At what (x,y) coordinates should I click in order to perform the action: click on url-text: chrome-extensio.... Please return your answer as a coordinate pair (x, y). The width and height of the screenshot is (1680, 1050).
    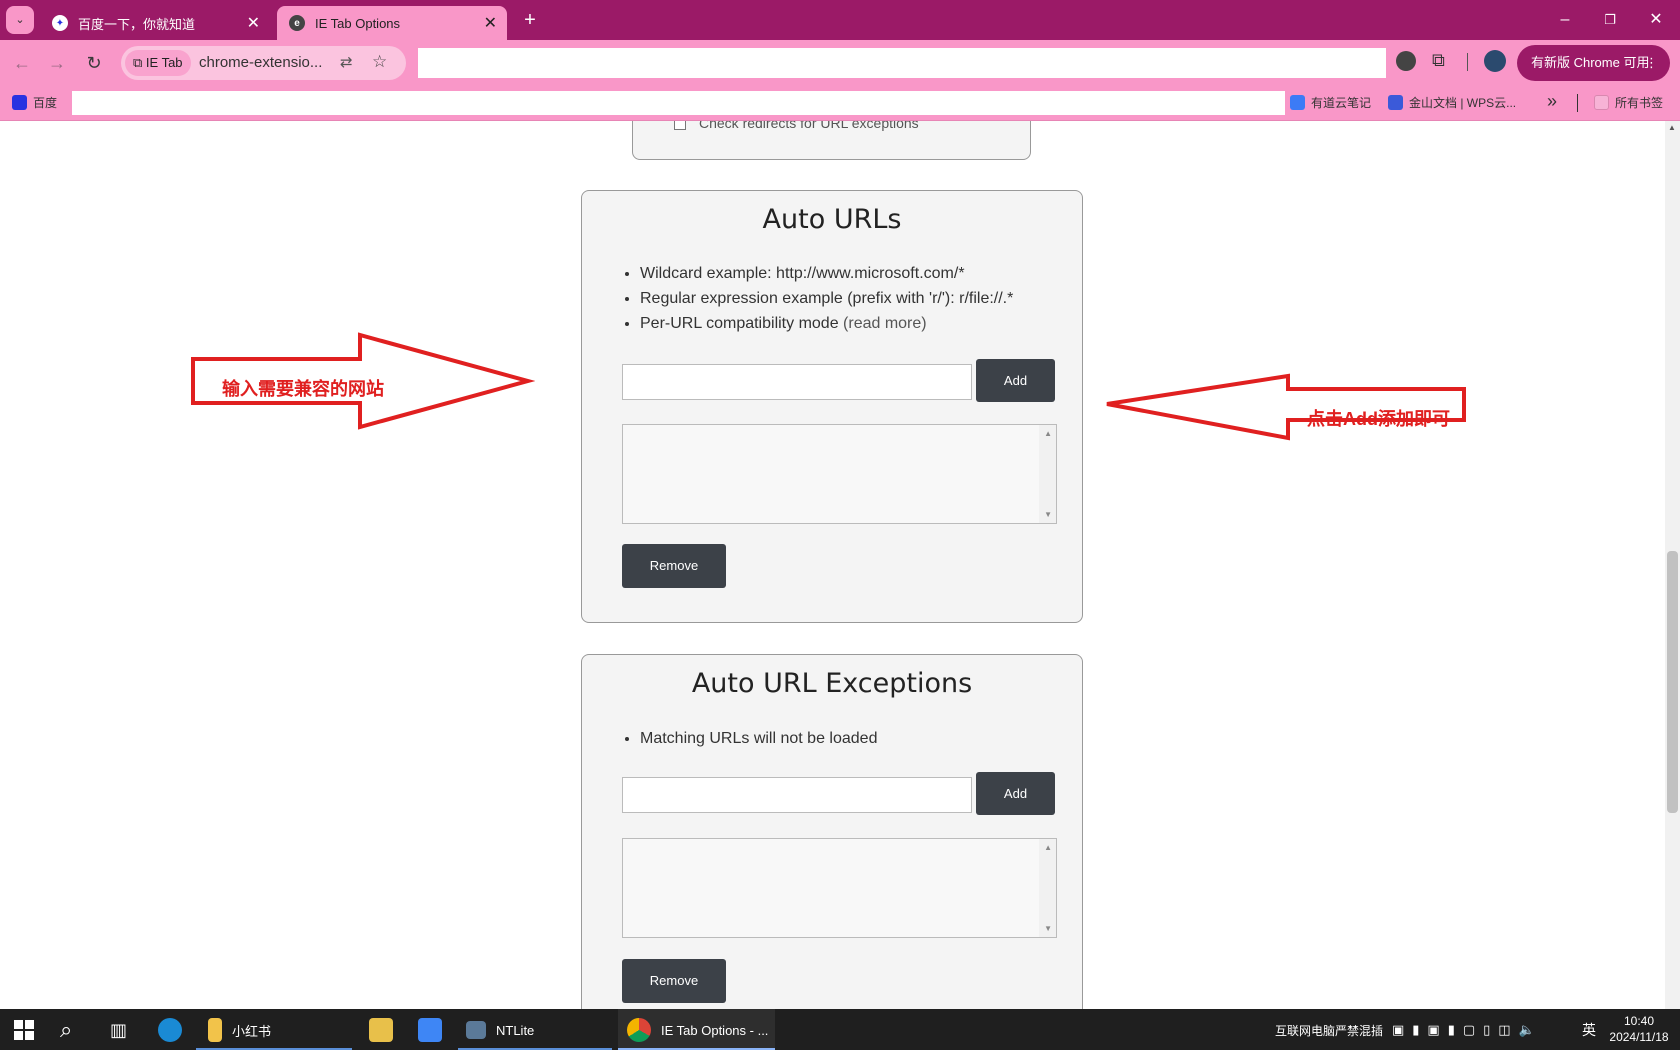
    Looking at the image, I should click on (260, 62).